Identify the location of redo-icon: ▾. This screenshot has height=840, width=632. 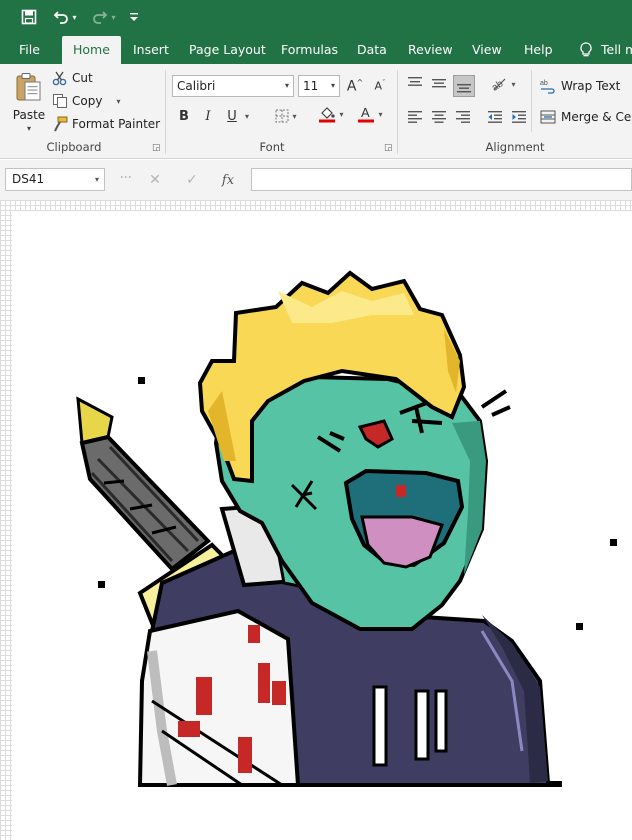
(104, 17).